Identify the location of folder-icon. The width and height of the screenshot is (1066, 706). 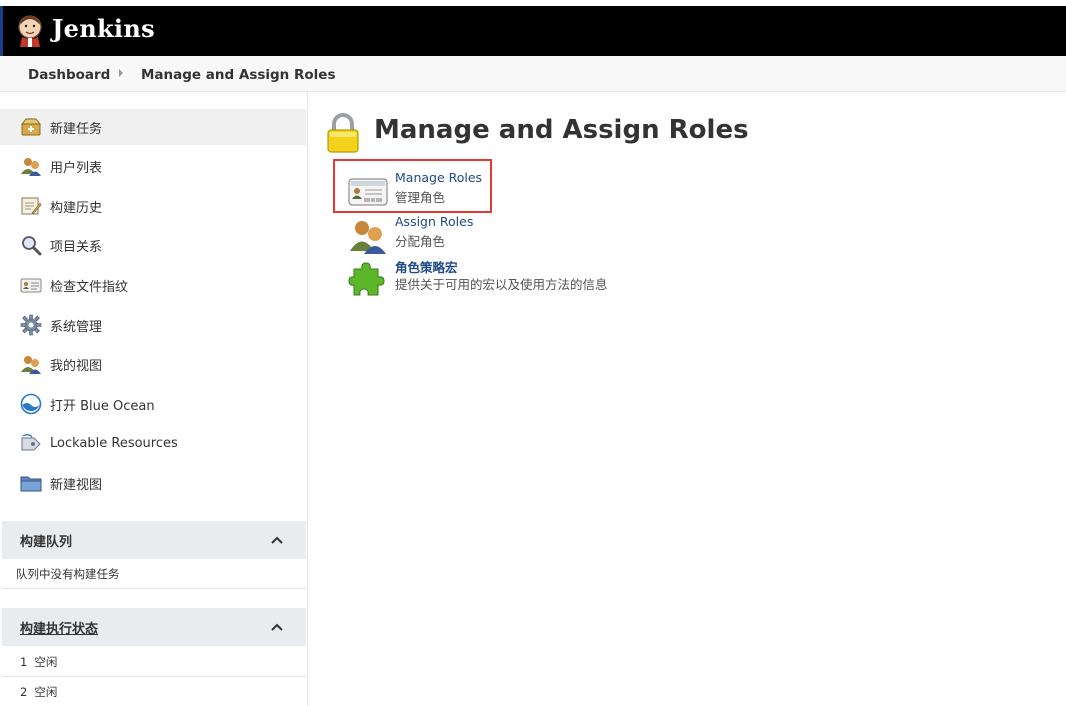
(31, 484).